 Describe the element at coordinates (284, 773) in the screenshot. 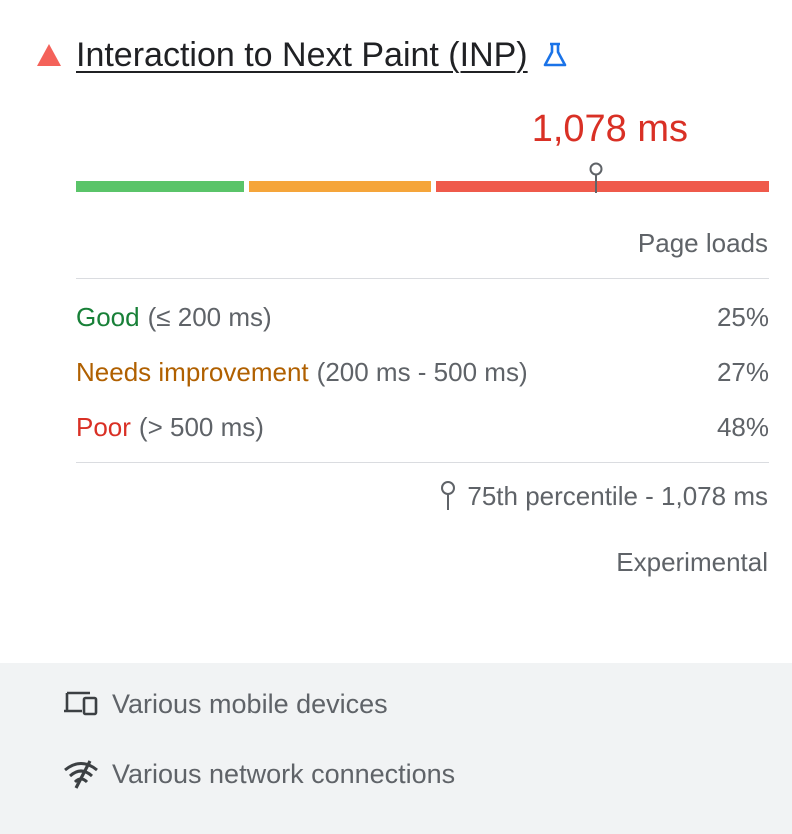

I see `network-label: Various network connections` at that location.